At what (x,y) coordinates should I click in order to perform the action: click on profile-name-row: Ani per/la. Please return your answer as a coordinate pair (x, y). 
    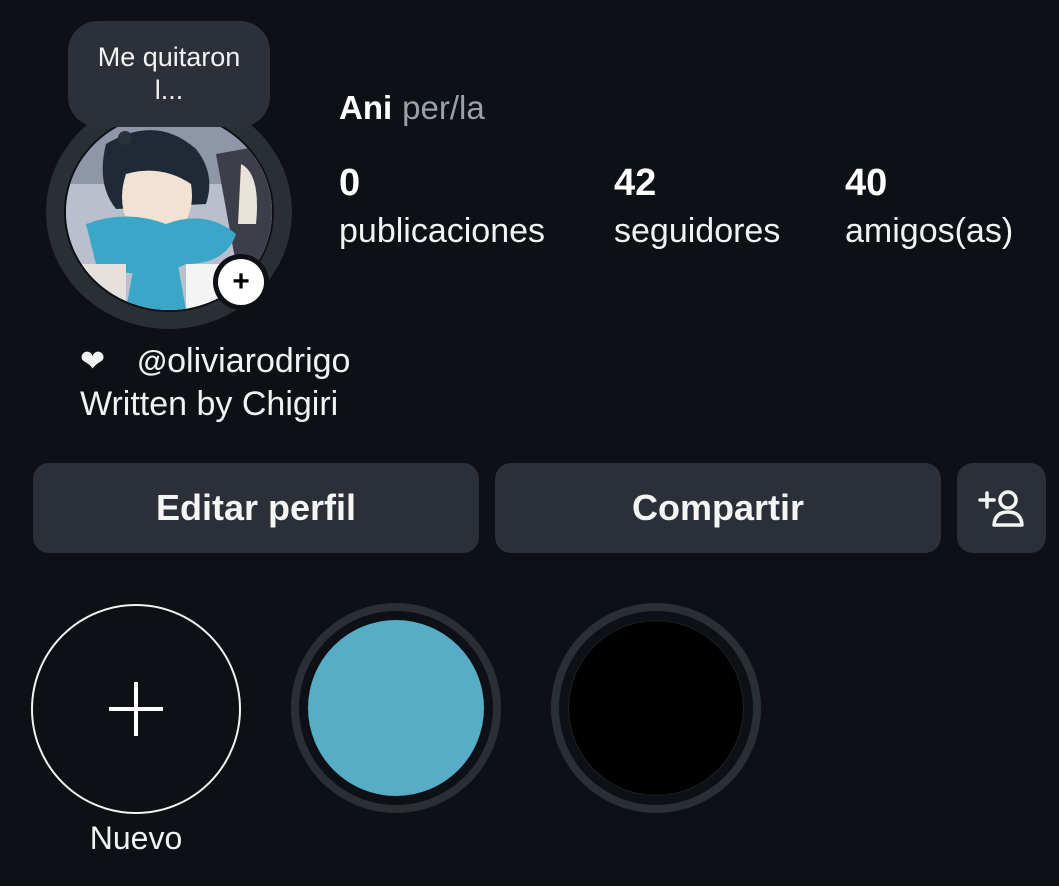
    Looking at the image, I should click on (412, 108).